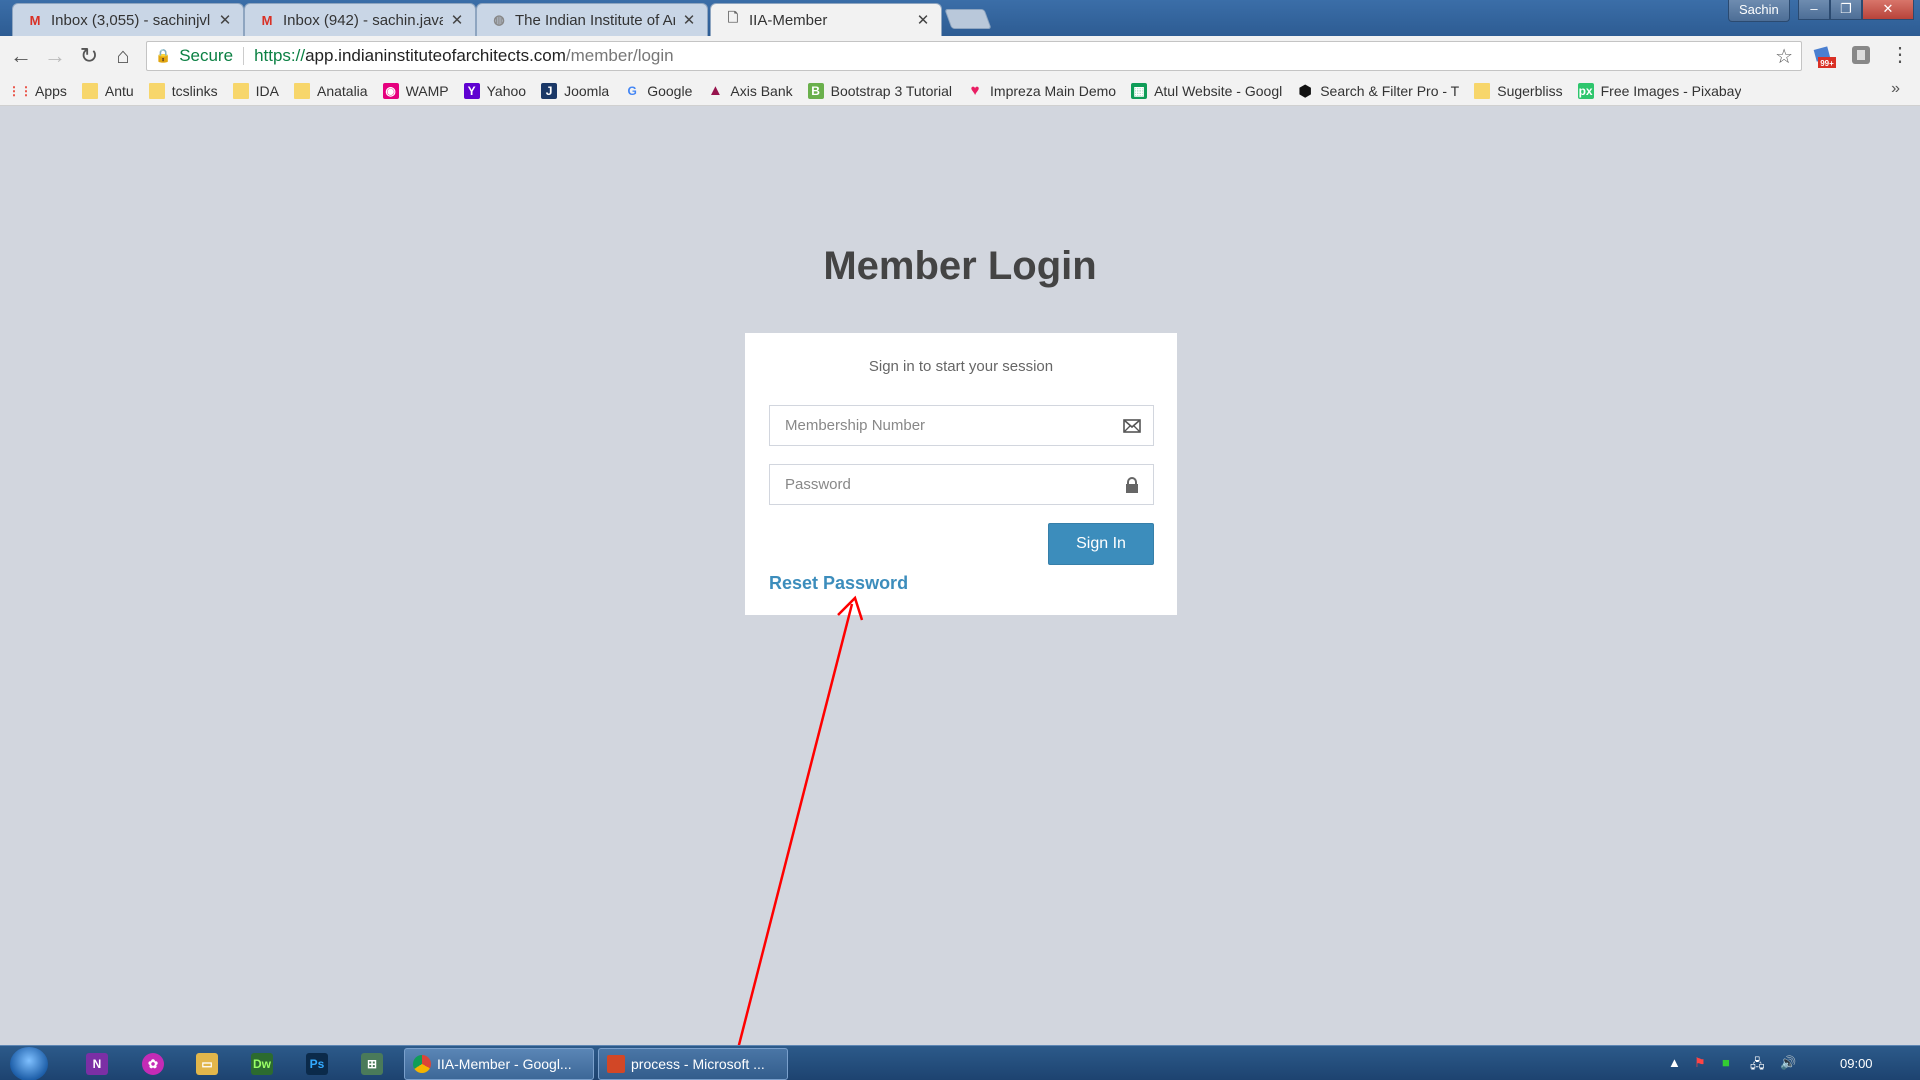 The width and height of the screenshot is (1920, 1080). I want to click on bookmark-label: Free Images - Pixabay, so click(1671, 90).